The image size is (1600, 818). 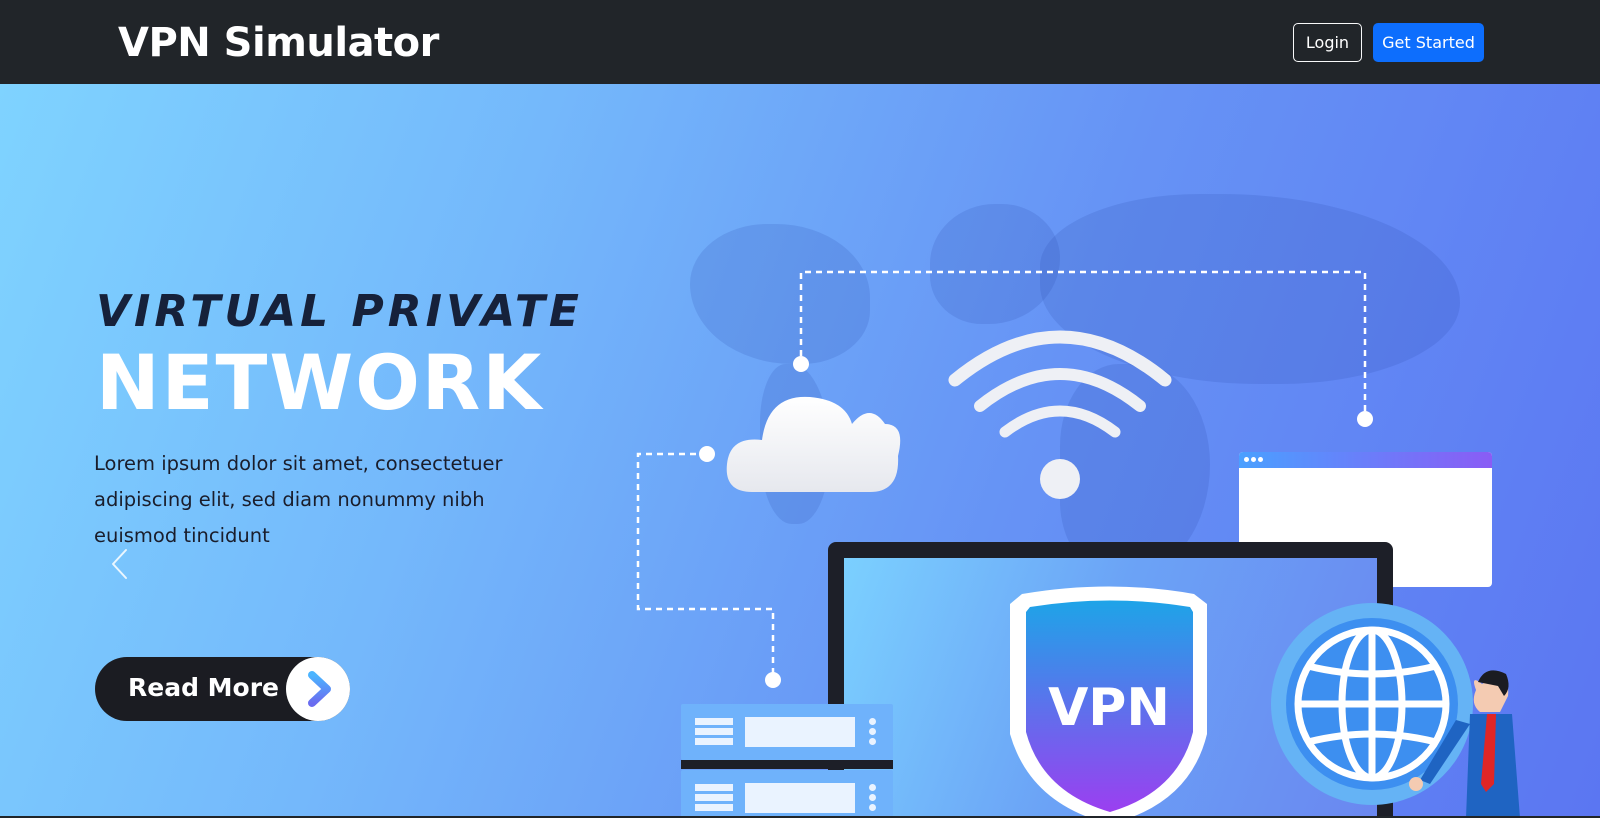 What do you see at coordinates (1428, 42) in the screenshot?
I see `get-started-button: Get Started` at bounding box center [1428, 42].